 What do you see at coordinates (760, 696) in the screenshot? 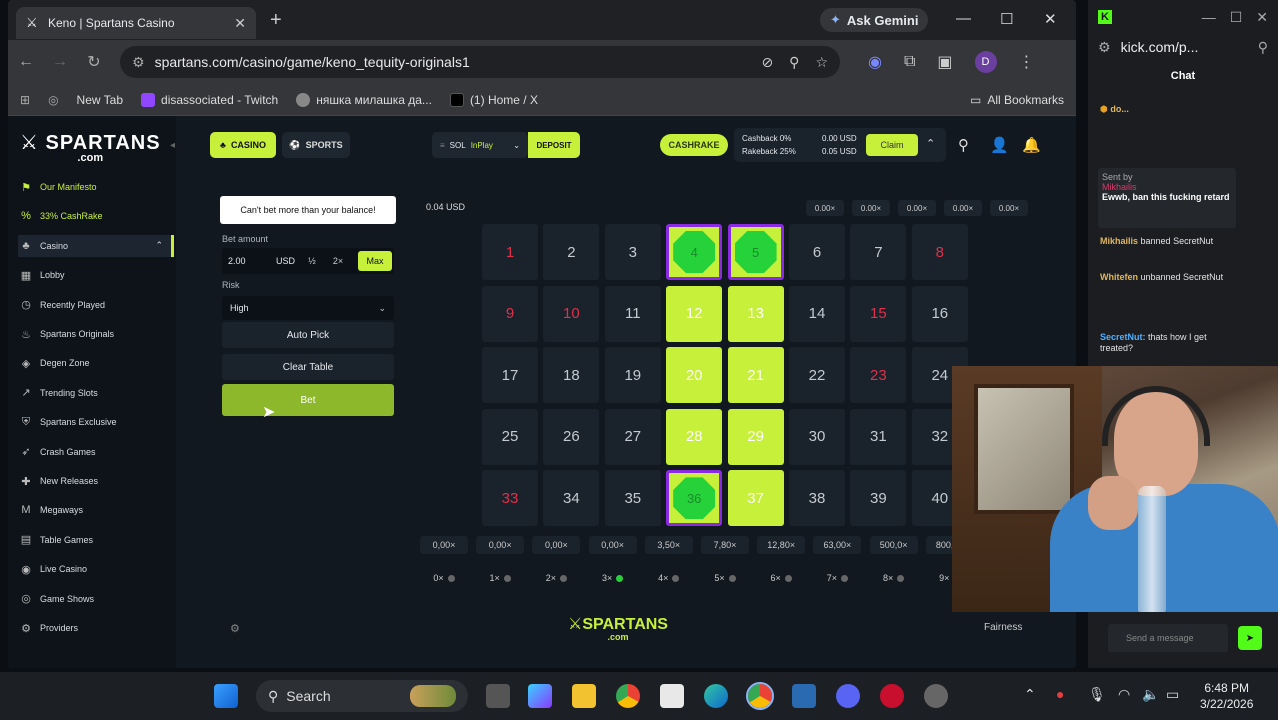
I see `chrome-active-icon` at bounding box center [760, 696].